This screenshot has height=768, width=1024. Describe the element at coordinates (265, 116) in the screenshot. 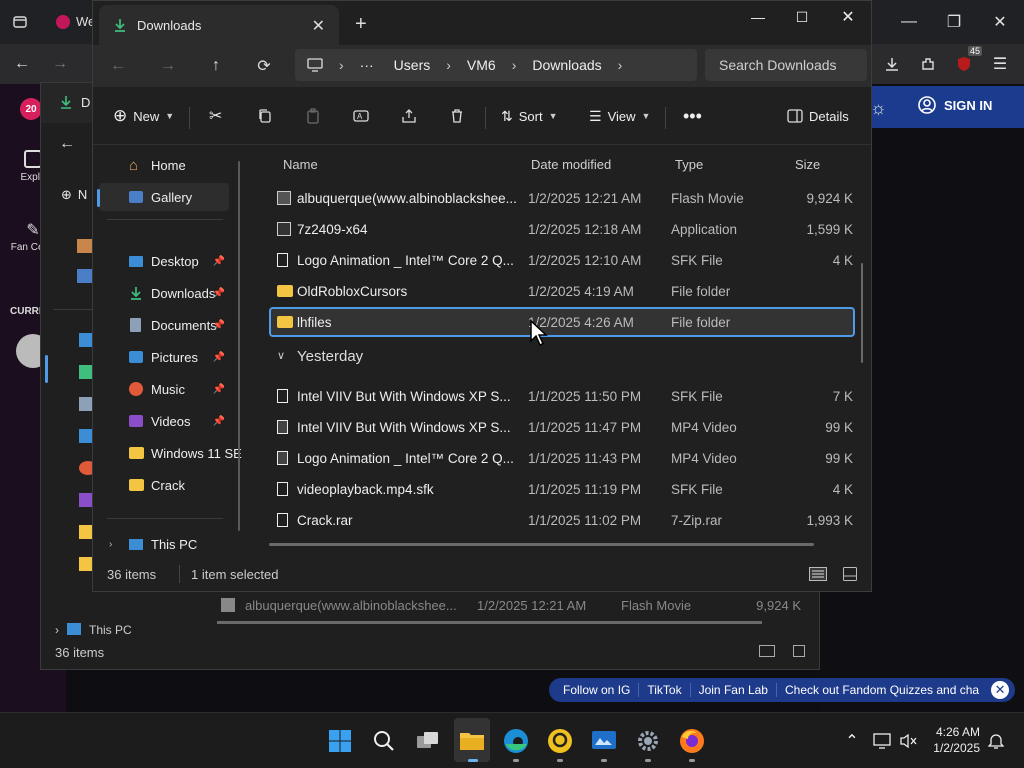

I see `copy-button` at that location.